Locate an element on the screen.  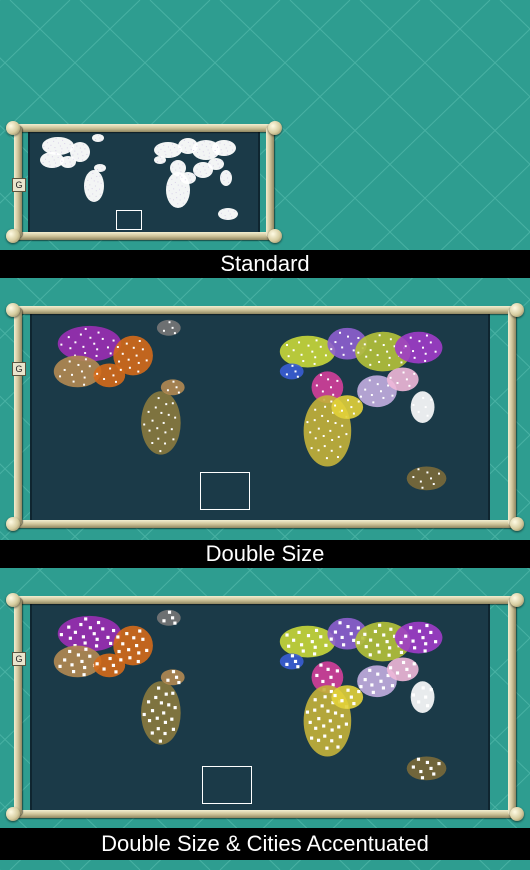
minimap-standard-map is located at coordinates (144, 183).